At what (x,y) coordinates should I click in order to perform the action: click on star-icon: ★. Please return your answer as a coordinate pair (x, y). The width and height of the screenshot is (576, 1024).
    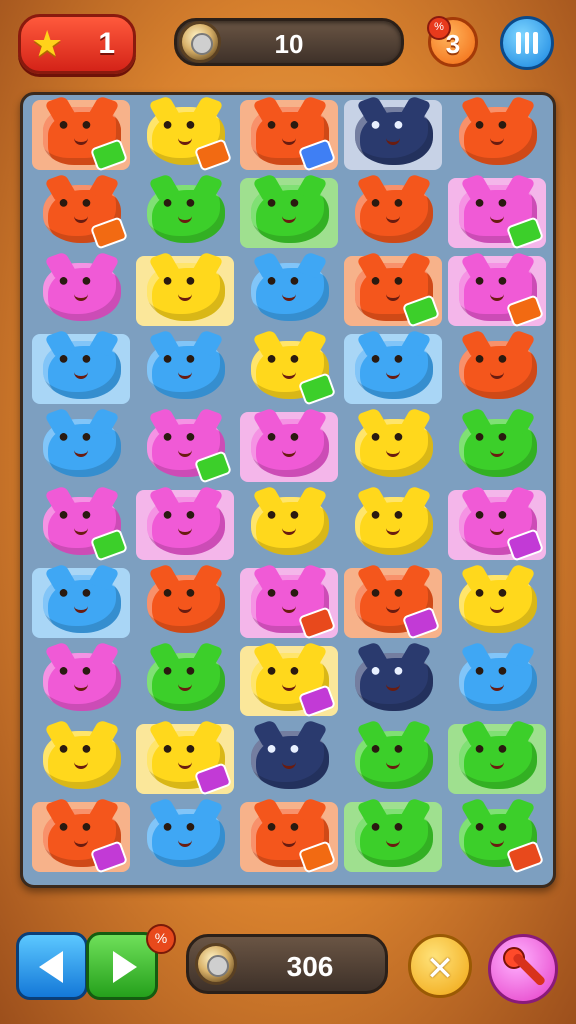
    Looking at the image, I should click on (47, 43).